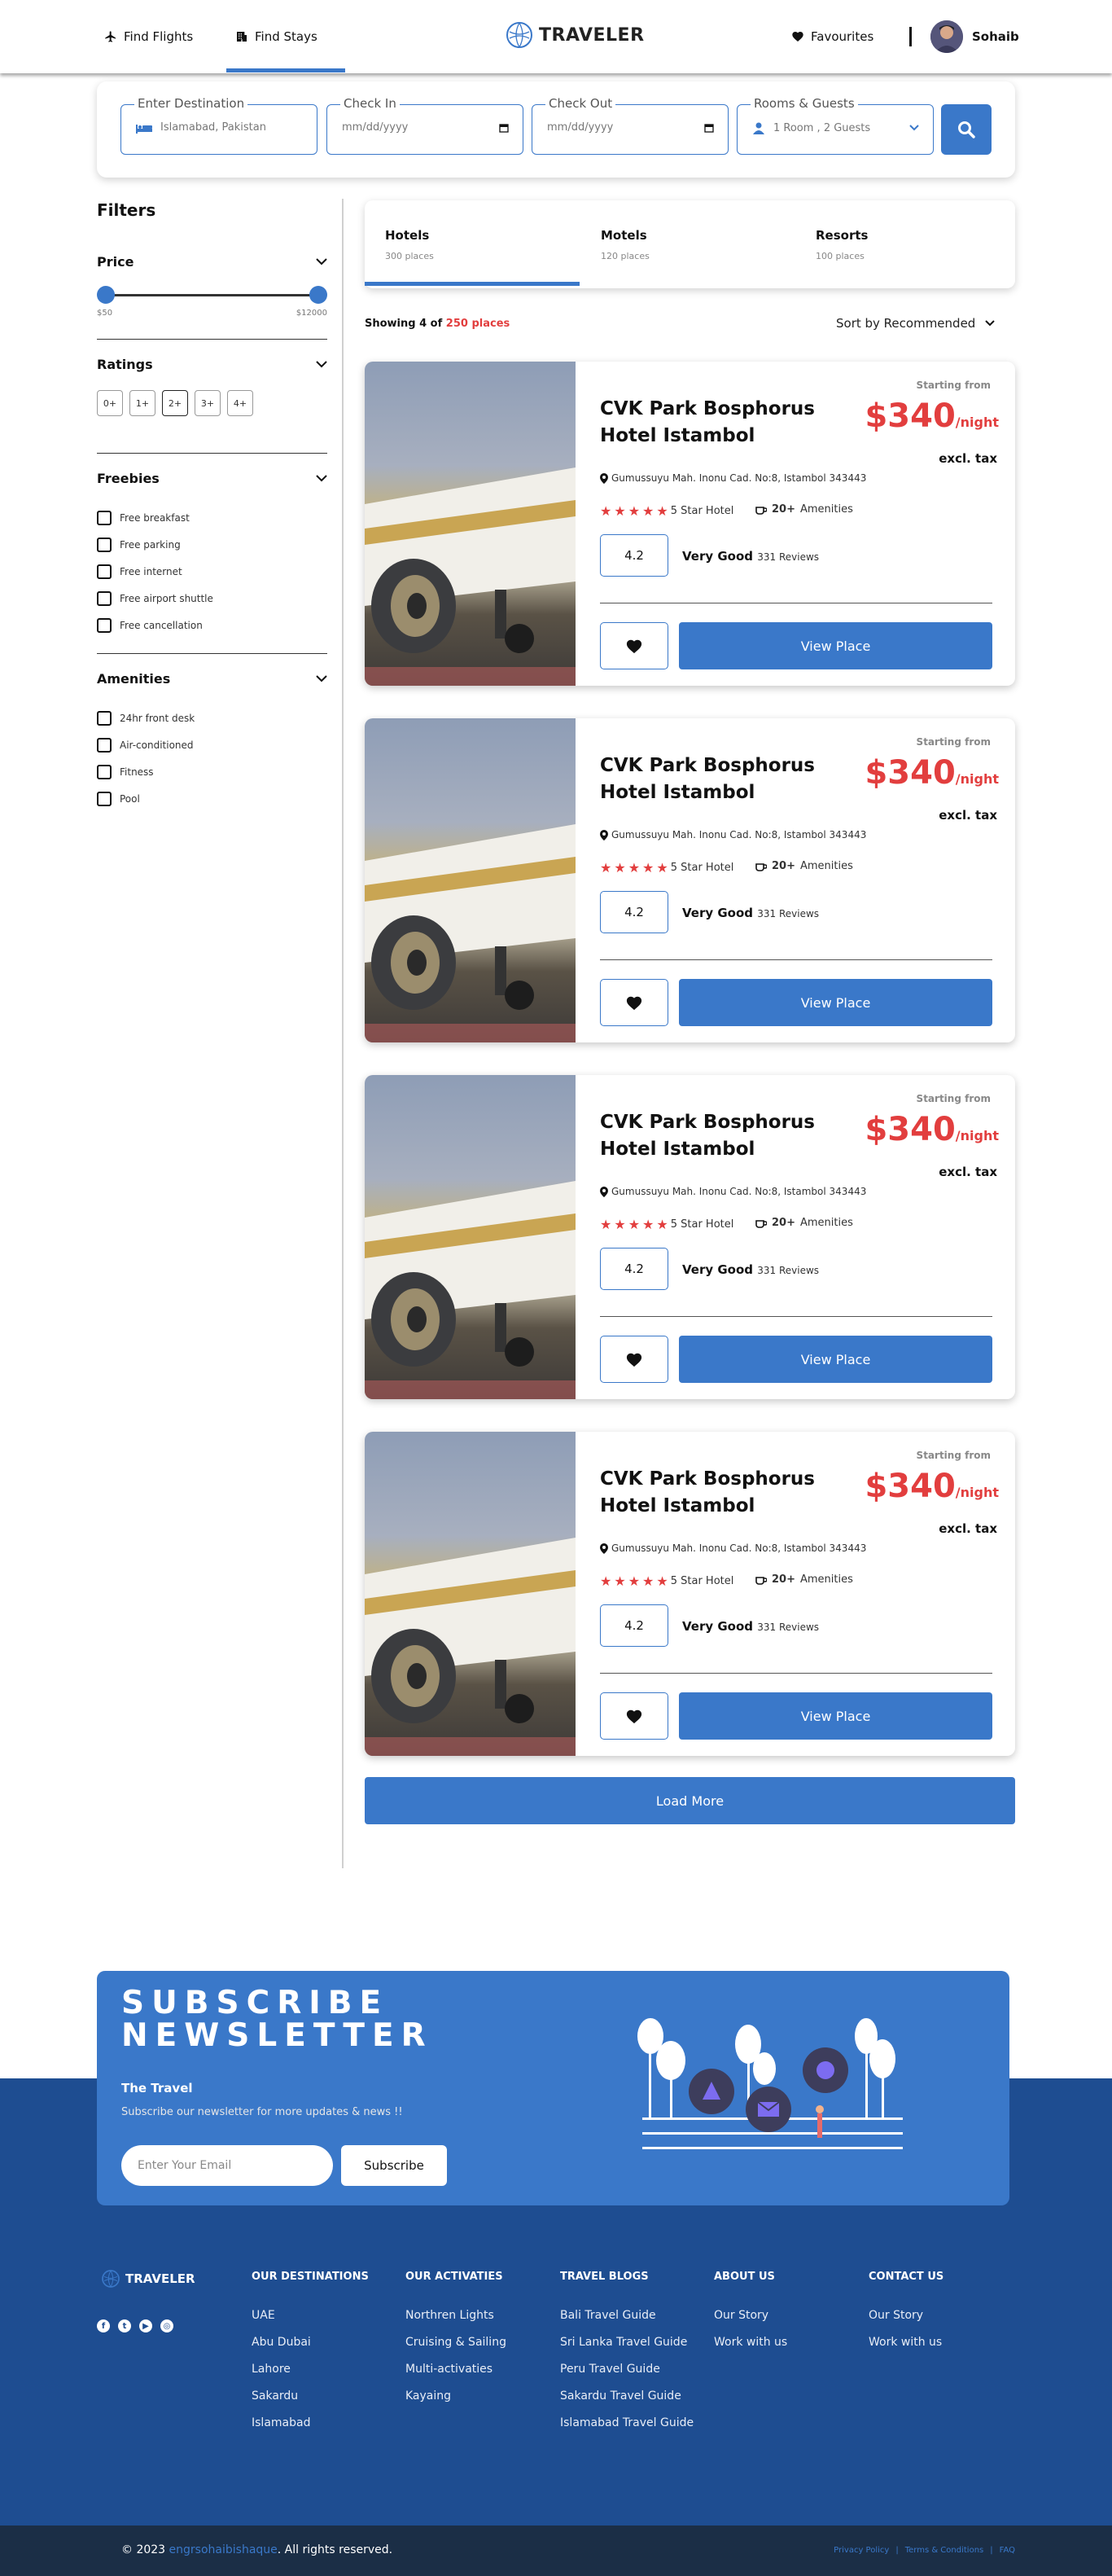 The width and height of the screenshot is (1112, 2576). I want to click on freebies-filter-header: Freebies, so click(212, 478).